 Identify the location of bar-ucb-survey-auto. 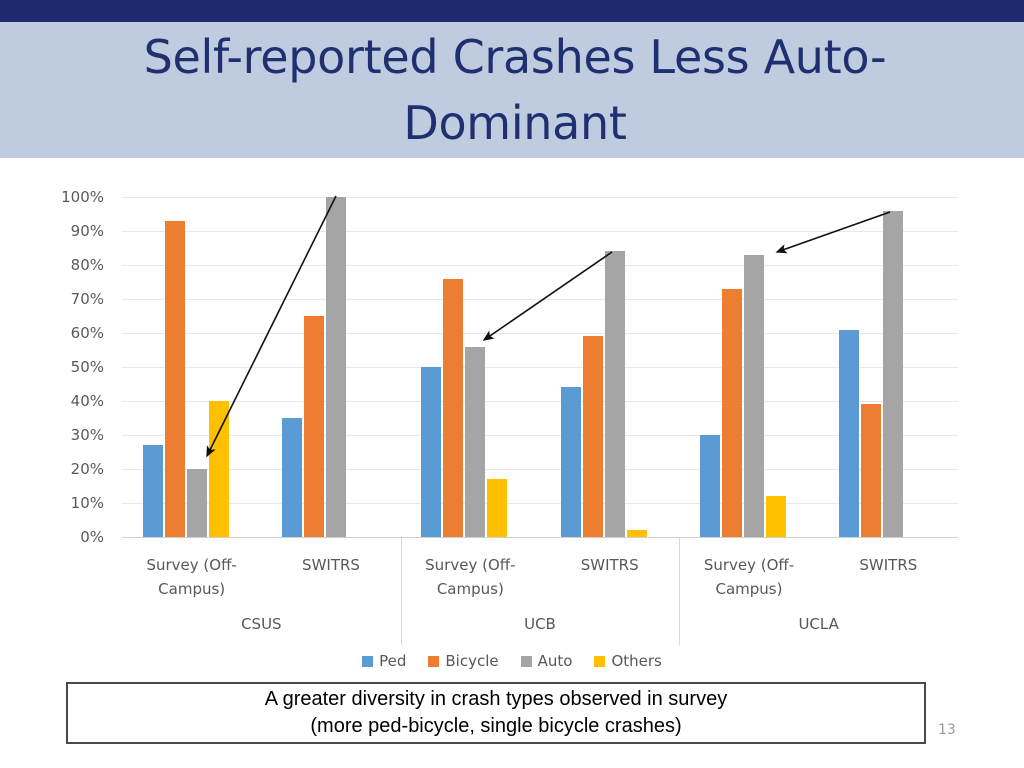
(475, 441).